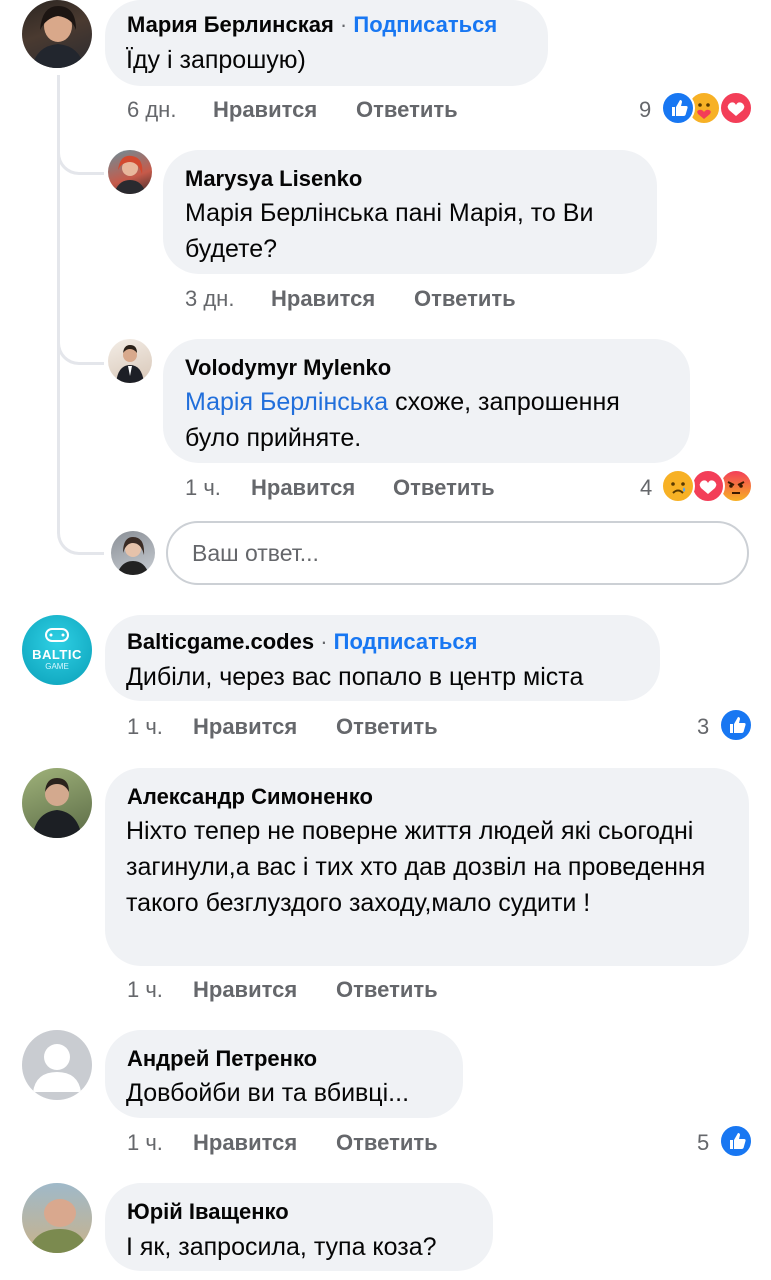 The image size is (771, 1280). What do you see at coordinates (273, 179) in the screenshot?
I see `comment-author: Marysya Lisenko` at bounding box center [273, 179].